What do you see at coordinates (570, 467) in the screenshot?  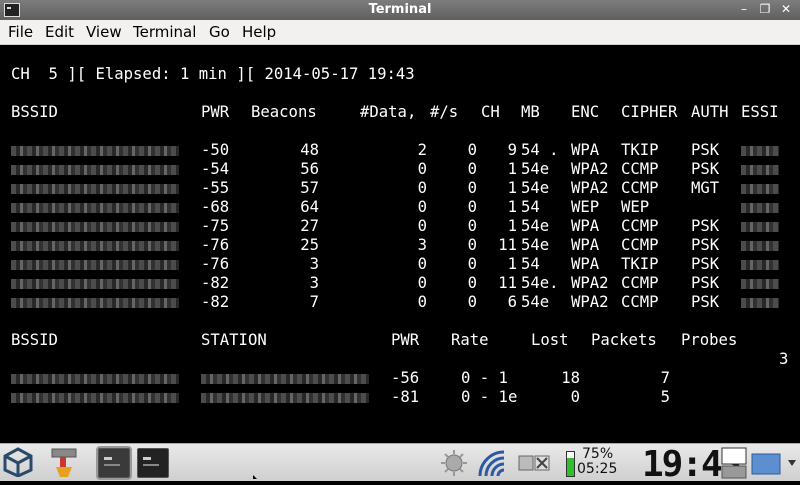 I see `battery-level` at bounding box center [570, 467].